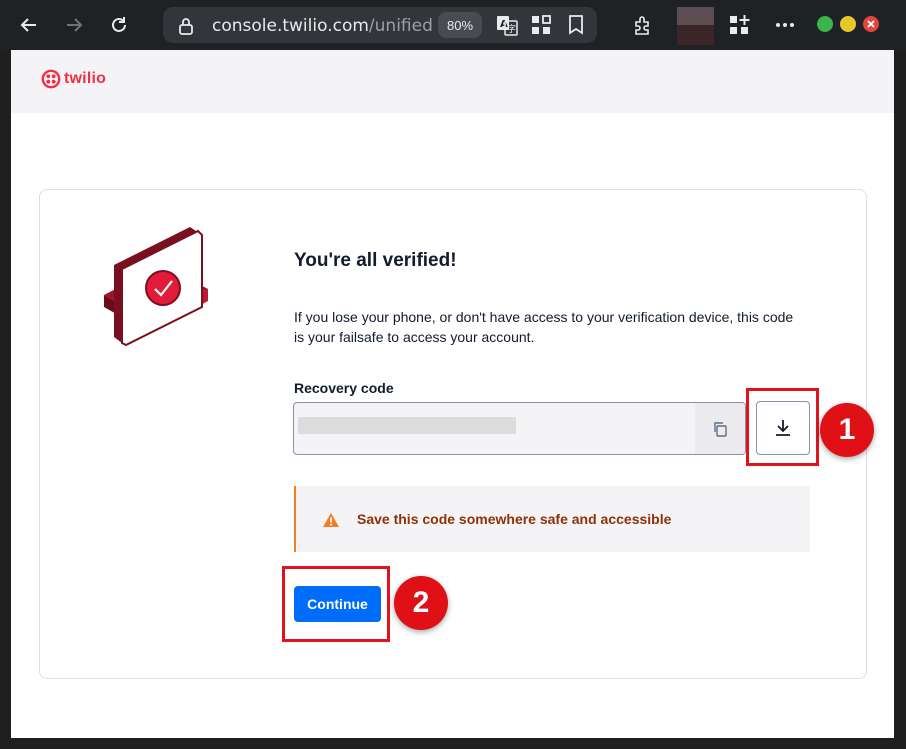 Image resolution: width=906 pixels, height=749 pixels. I want to click on translate-icon: A字, so click(507, 25).